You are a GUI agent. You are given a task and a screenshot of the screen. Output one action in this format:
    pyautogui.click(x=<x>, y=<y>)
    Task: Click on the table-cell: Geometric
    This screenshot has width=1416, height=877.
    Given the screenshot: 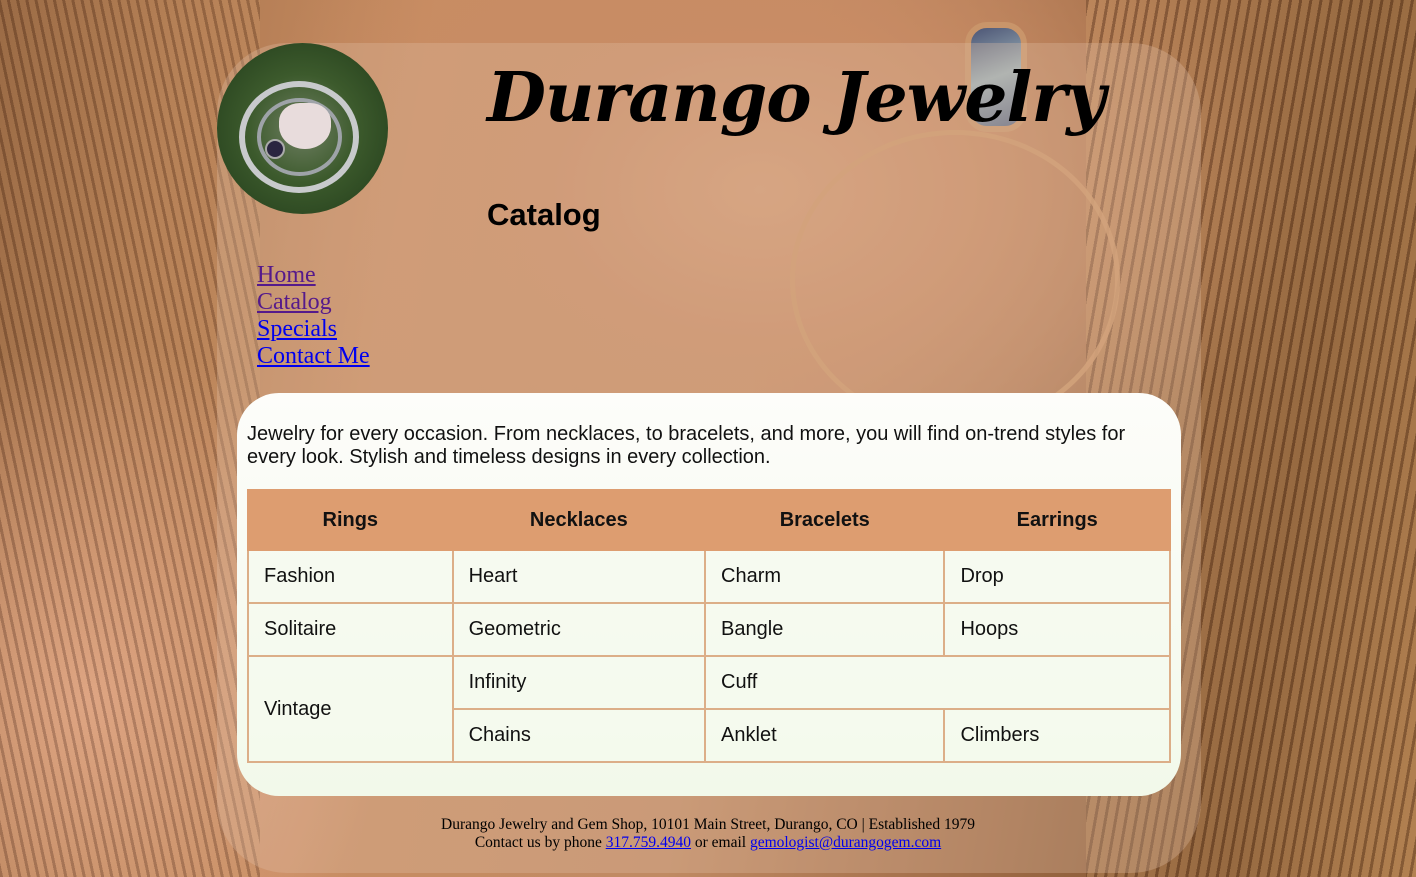 What is the action you would take?
    pyautogui.click(x=579, y=629)
    